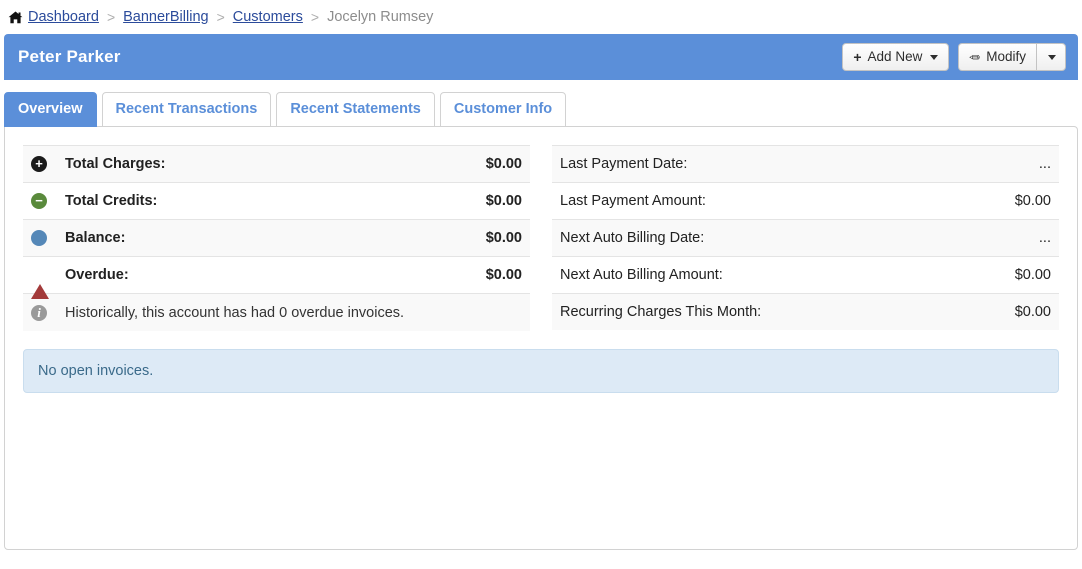 This screenshot has height=569, width=1082. I want to click on modify-label: Modify, so click(1006, 57).